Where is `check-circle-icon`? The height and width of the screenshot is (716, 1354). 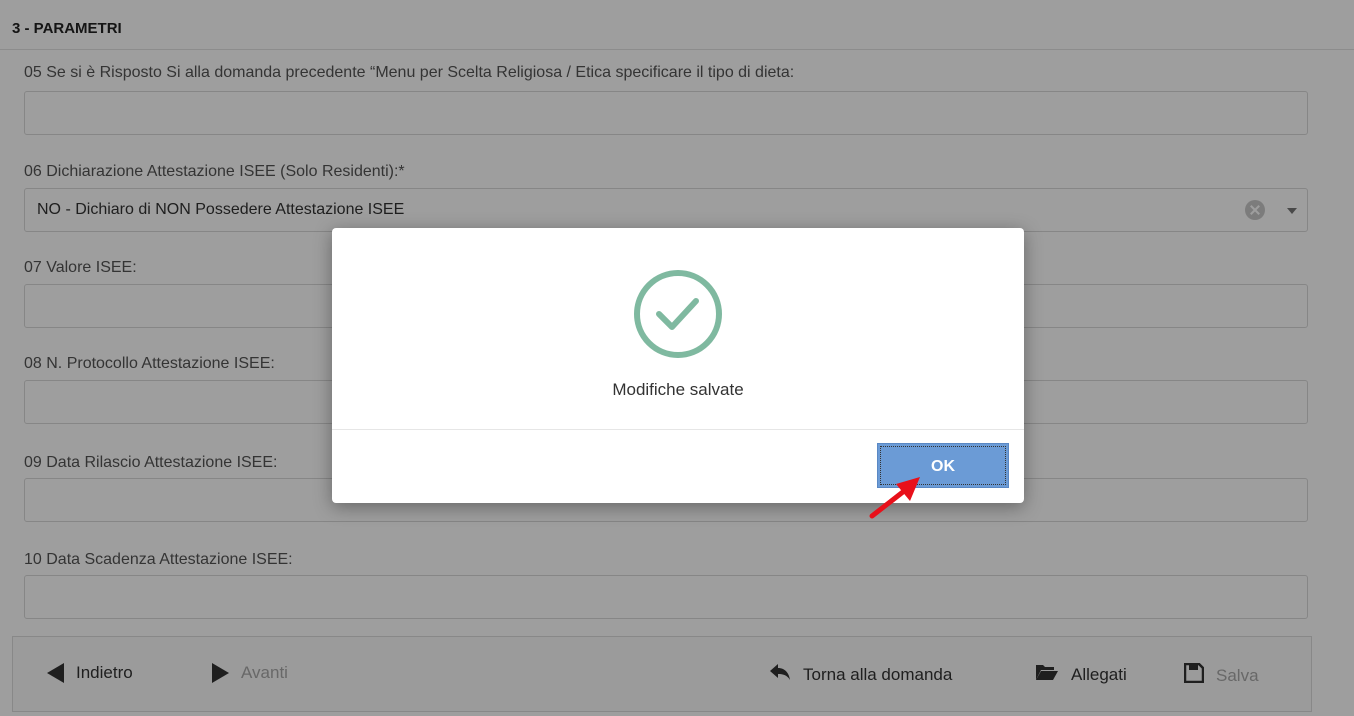
check-circle-icon is located at coordinates (678, 314).